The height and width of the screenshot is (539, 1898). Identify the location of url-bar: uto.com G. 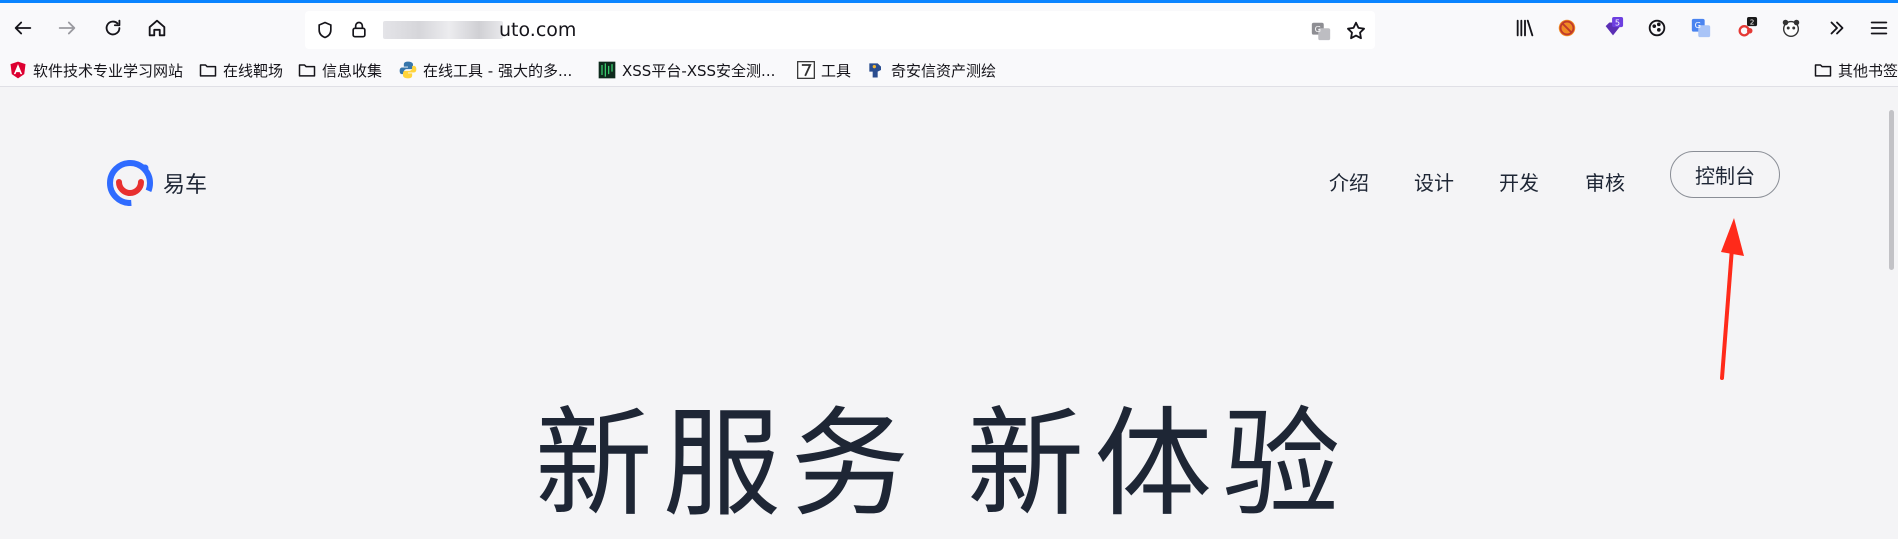
(840, 30).